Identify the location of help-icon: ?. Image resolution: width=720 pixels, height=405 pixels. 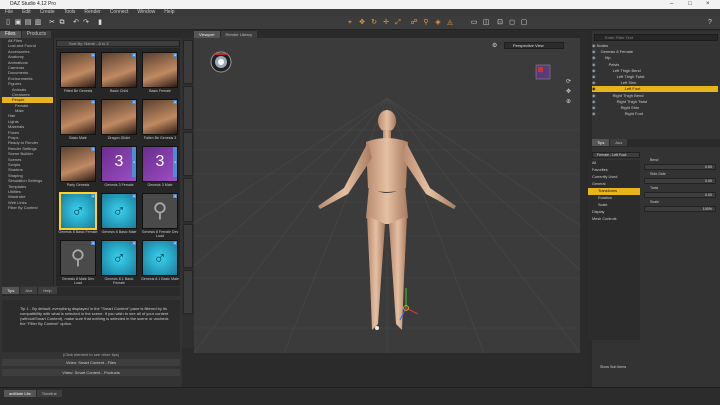
(710, 23).